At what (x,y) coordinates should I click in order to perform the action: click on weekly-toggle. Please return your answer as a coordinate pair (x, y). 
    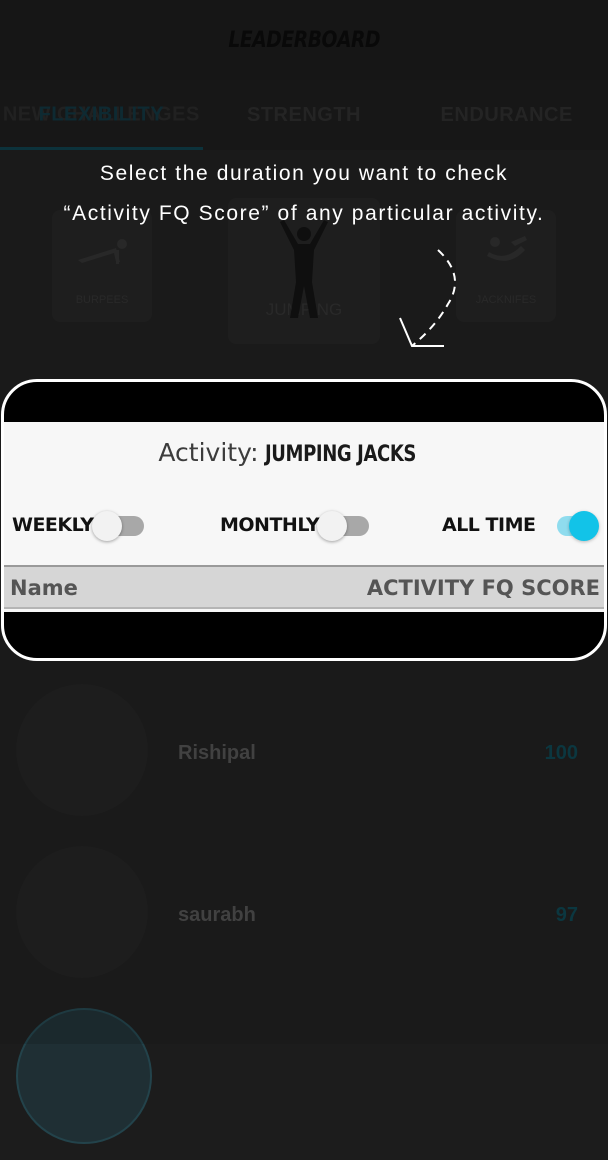
    Looking at the image, I should click on (119, 525).